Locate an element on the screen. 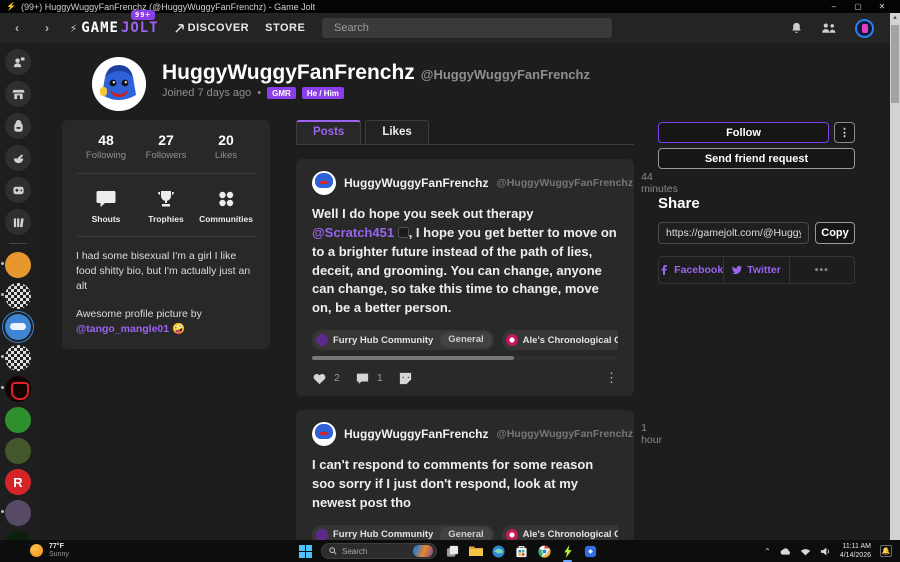  close-button: ✕ is located at coordinates (882, 6).